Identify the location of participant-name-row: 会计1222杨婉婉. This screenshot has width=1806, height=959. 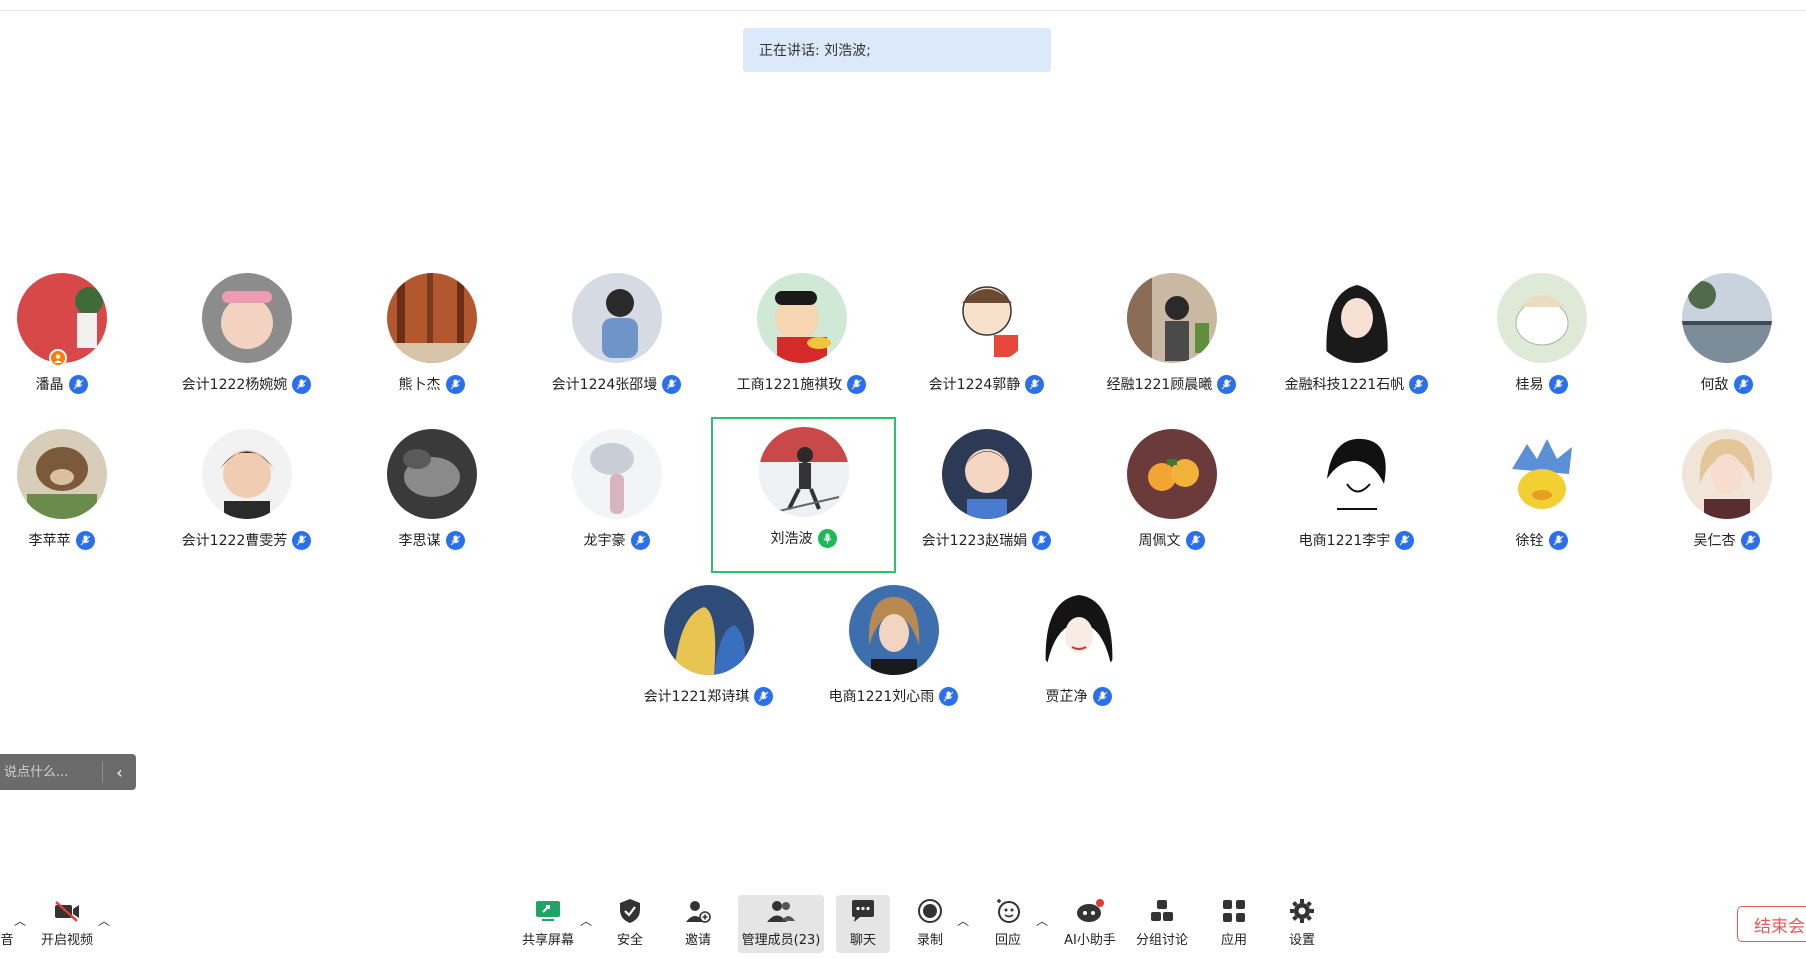
(246, 384).